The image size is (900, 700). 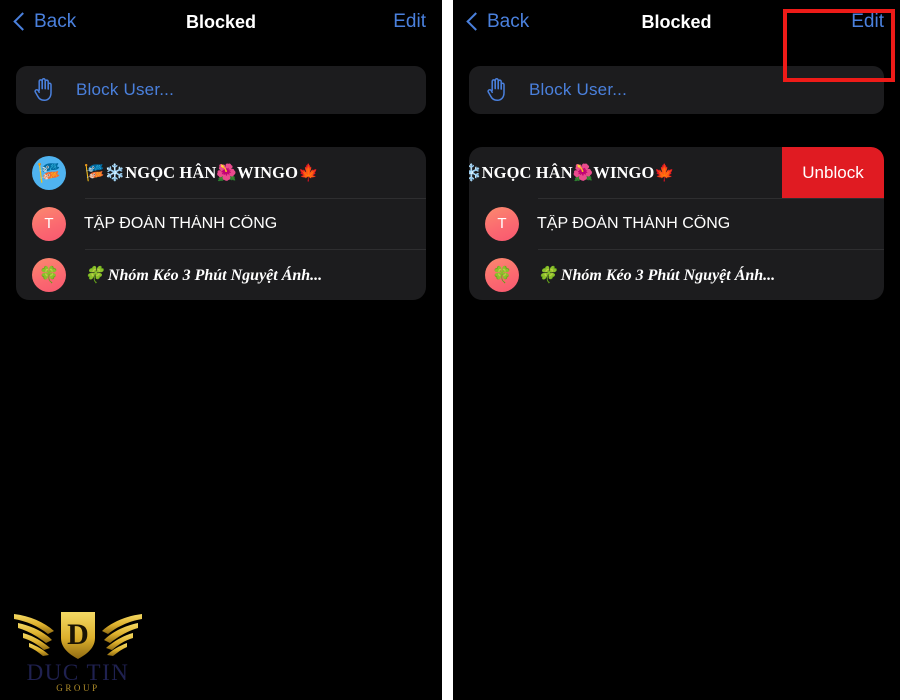 I want to click on blocked-user-name: 🎏❄️NGỌC HÂN🌺WINGO🍁, so click(x=201, y=172).